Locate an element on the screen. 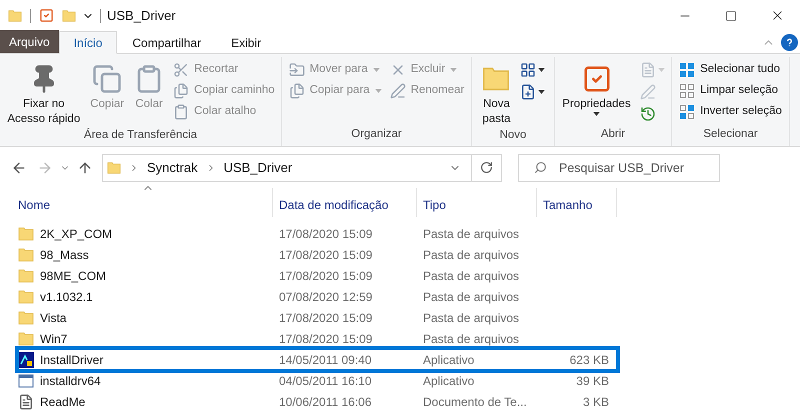  file-tab: Arquivo is located at coordinates (29, 42).